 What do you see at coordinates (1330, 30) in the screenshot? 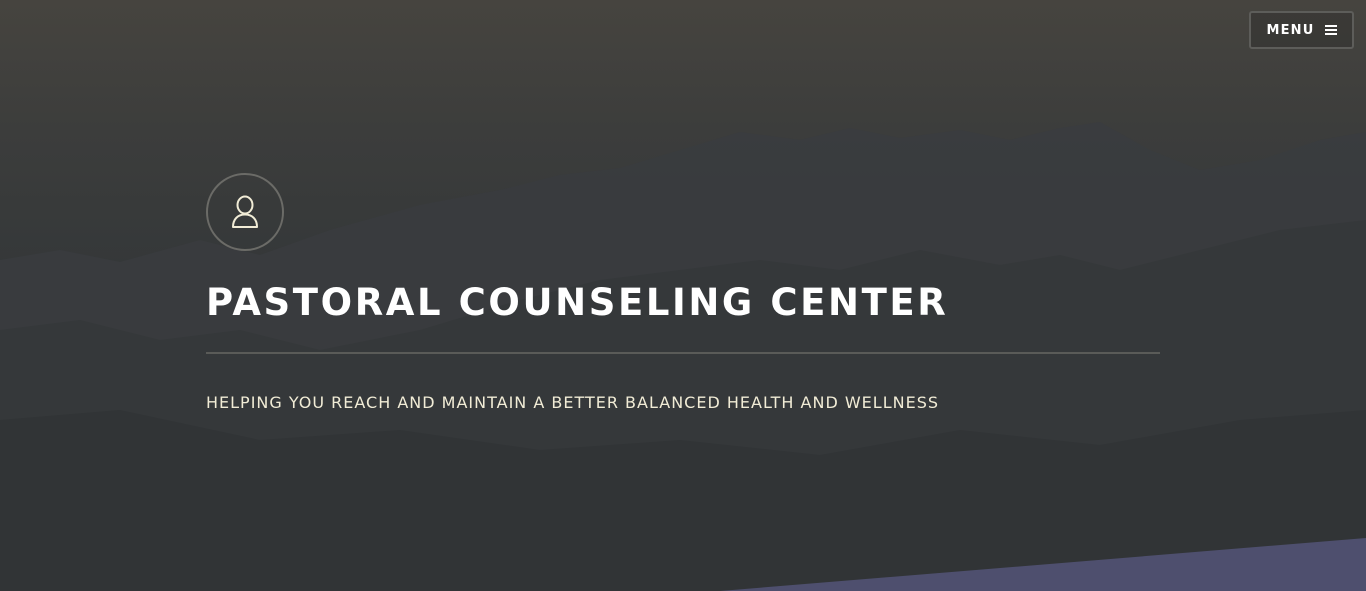
I see `hamburger-icon` at bounding box center [1330, 30].